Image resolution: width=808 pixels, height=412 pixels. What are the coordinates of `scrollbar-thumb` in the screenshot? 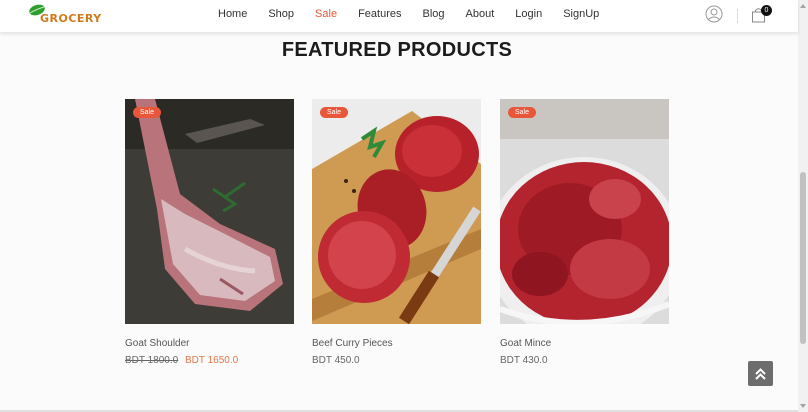 It's located at (803, 258).